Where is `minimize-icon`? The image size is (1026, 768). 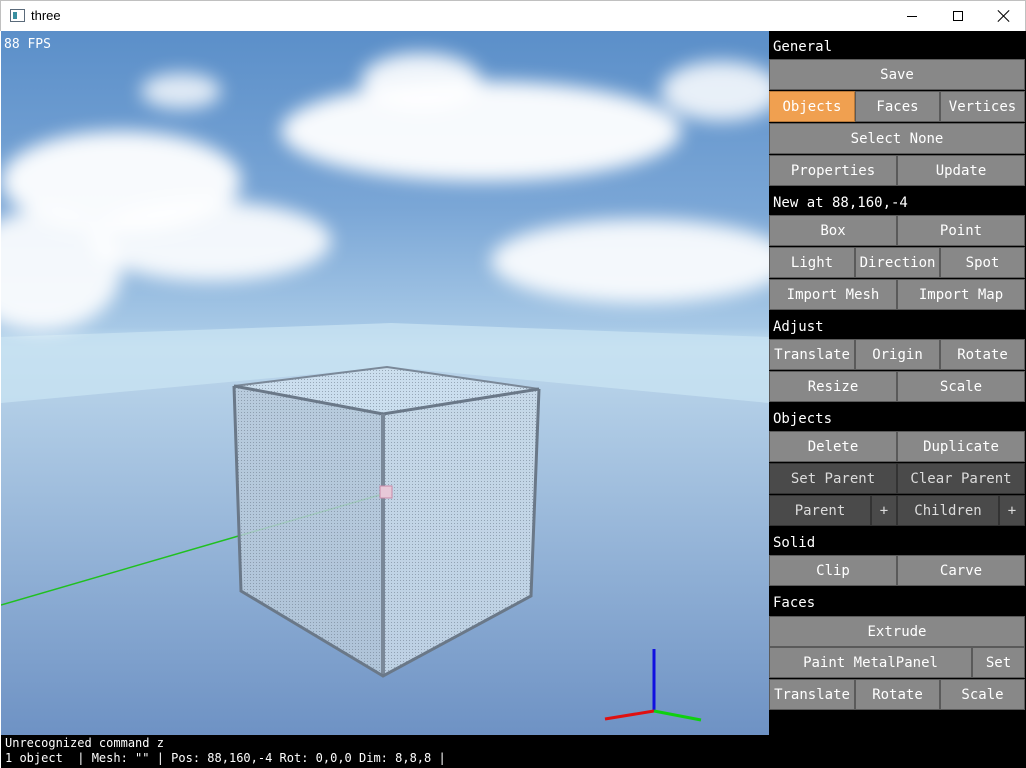
minimize-icon is located at coordinates (912, 16).